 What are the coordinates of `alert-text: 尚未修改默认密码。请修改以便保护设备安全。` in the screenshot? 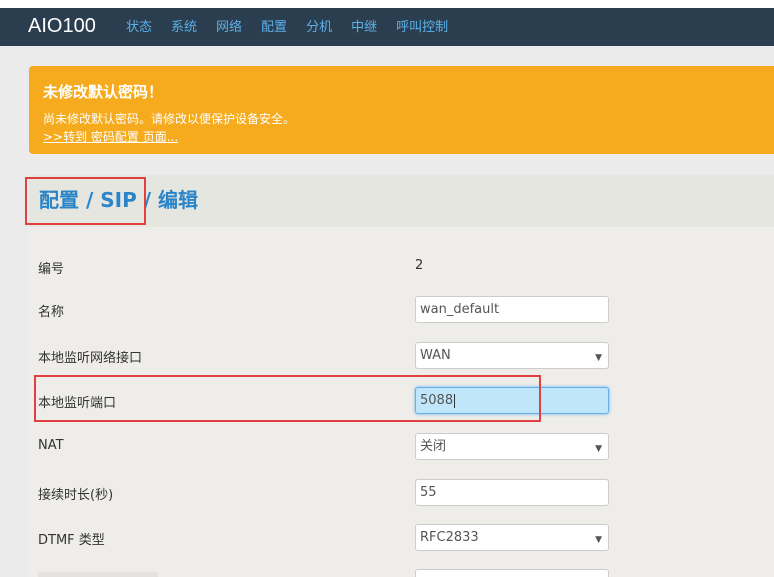 It's located at (169, 119).